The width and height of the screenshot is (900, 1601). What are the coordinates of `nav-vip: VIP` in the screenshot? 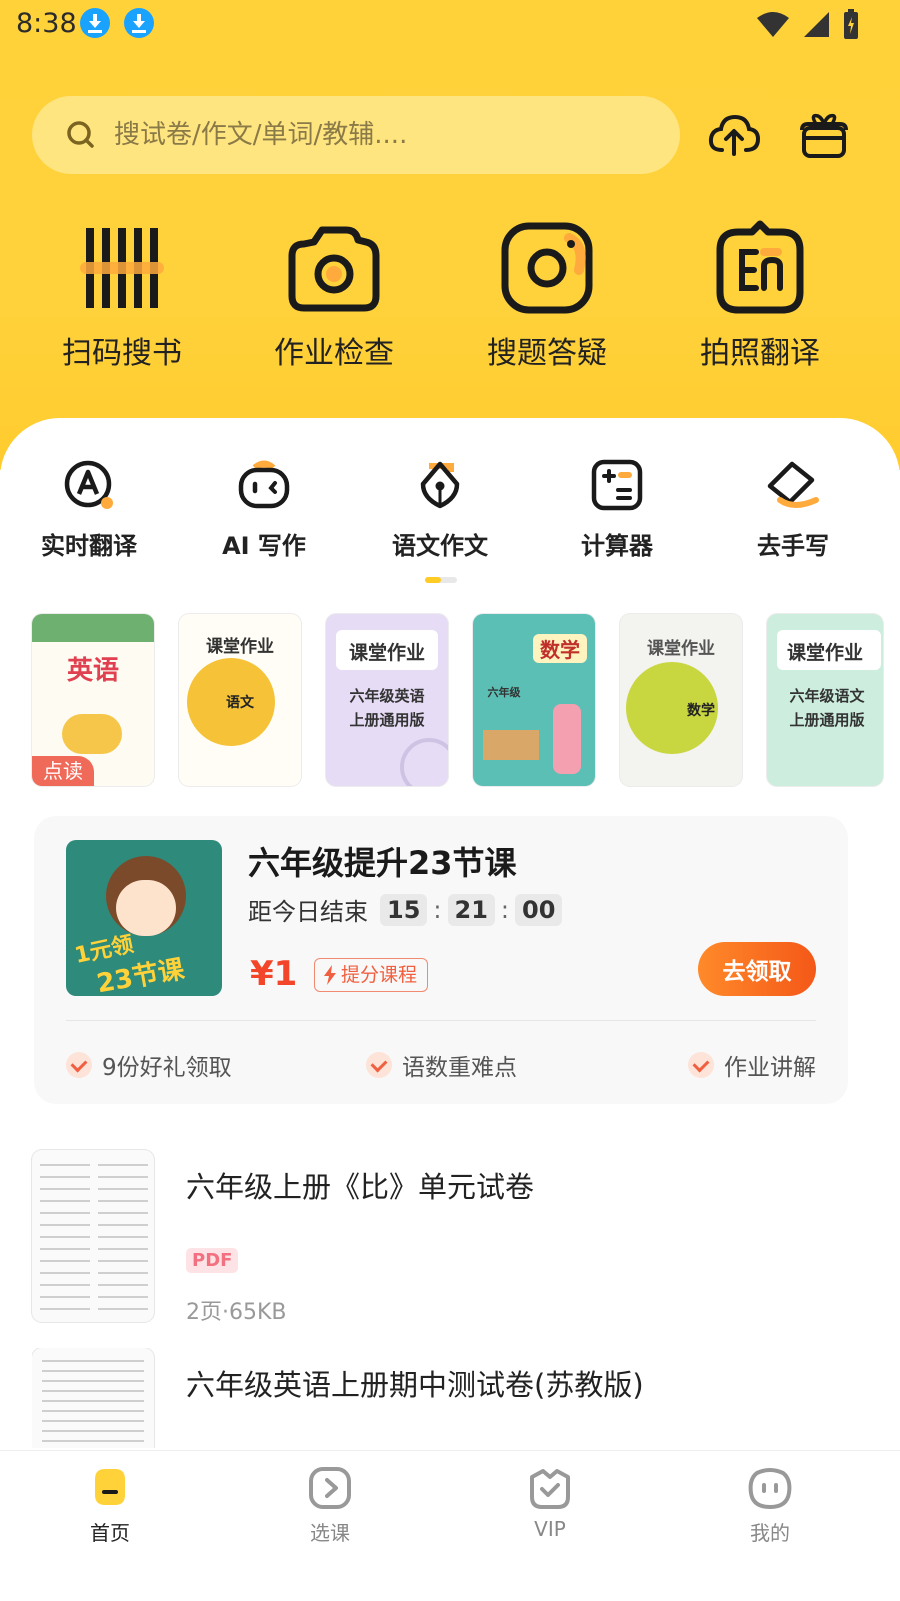 It's located at (550, 1503).